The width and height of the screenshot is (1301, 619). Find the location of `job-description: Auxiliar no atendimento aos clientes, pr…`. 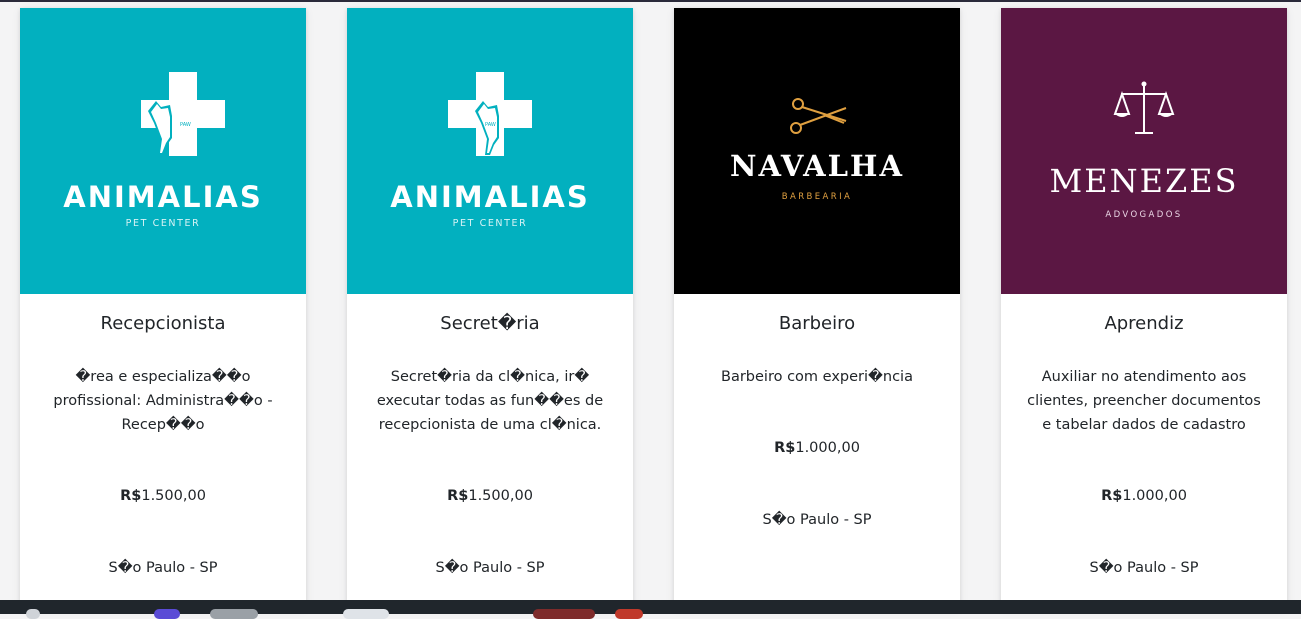

job-description: Auxiliar no atendimento aos clientes, pr… is located at coordinates (1144, 401).